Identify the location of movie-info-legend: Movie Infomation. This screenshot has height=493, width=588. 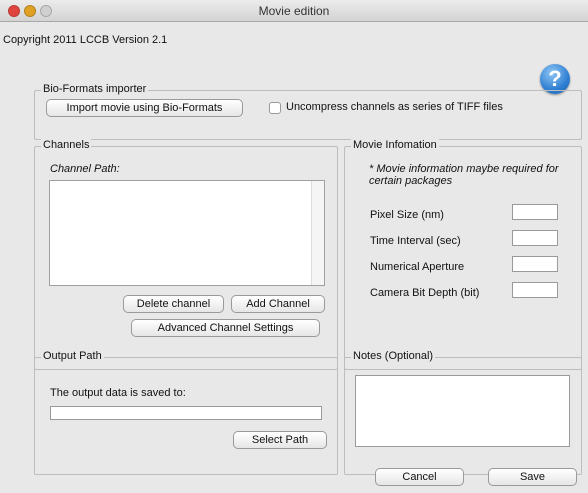
(395, 145).